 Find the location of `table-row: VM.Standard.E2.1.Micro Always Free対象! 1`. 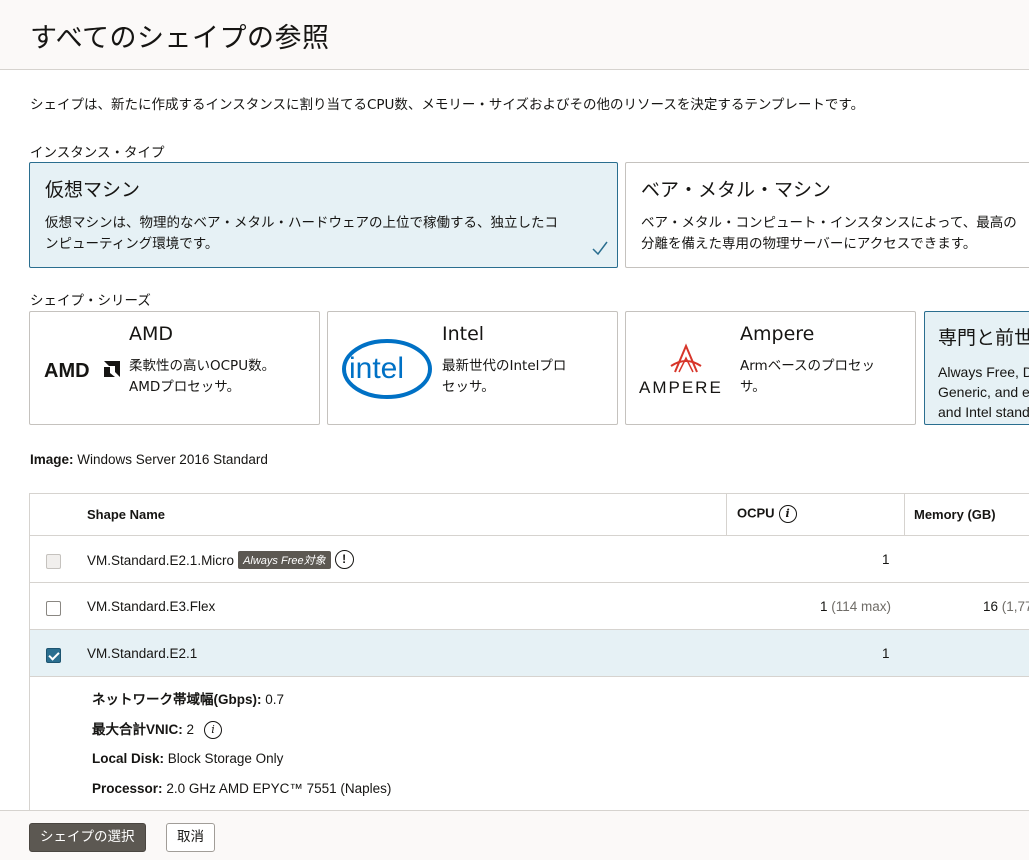

table-row: VM.Standard.E2.1.Micro Always Free対象! 1 is located at coordinates (529, 559).